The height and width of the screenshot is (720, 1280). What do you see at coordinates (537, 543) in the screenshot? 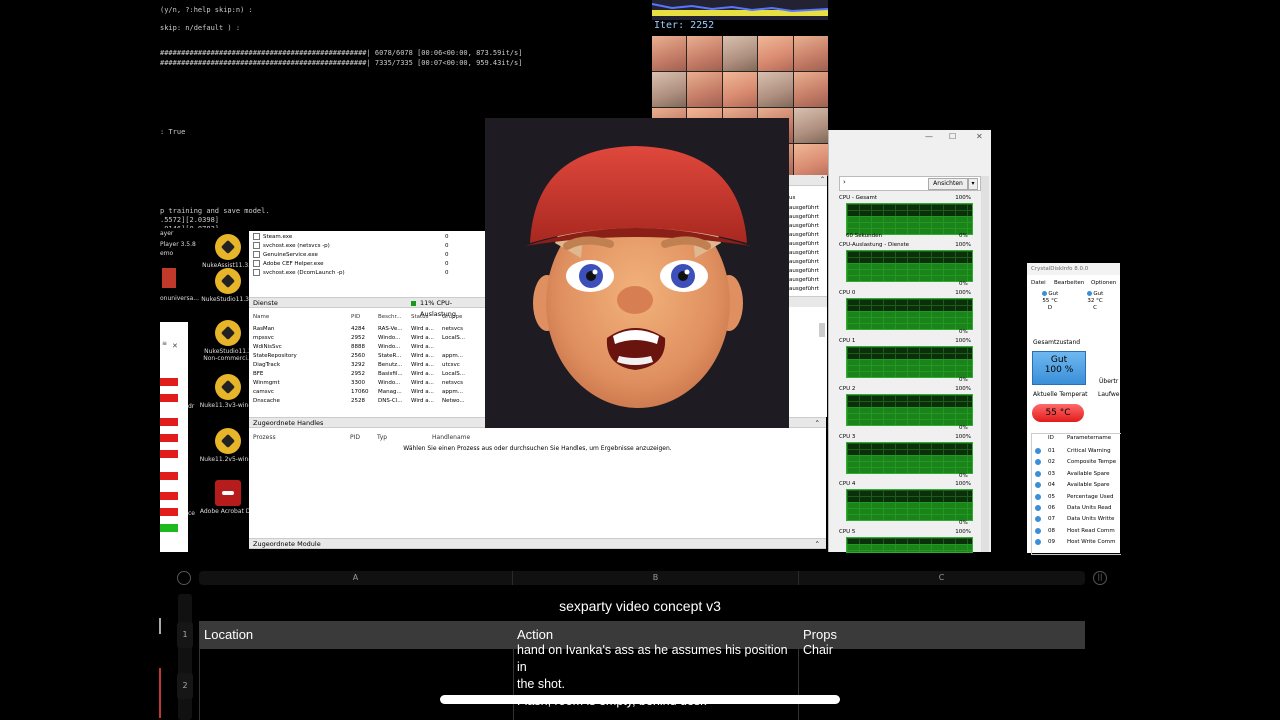
I see `modules-section-header: Zugeordnete Module ⌃` at bounding box center [537, 543].